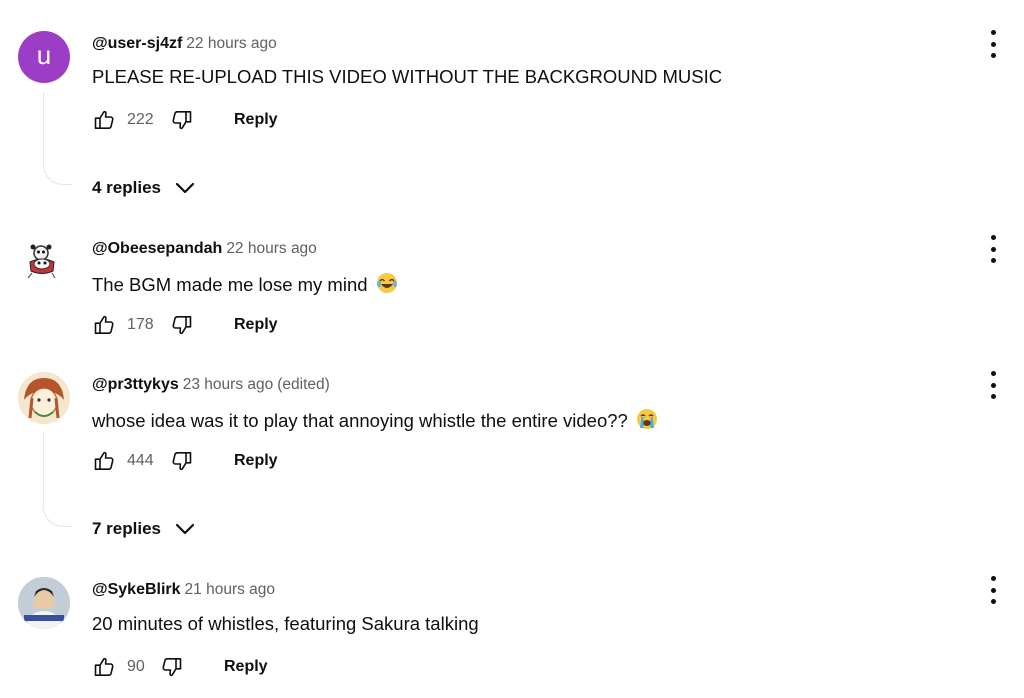  I want to click on comment-actions: 444 Reply, so click(185, 461).